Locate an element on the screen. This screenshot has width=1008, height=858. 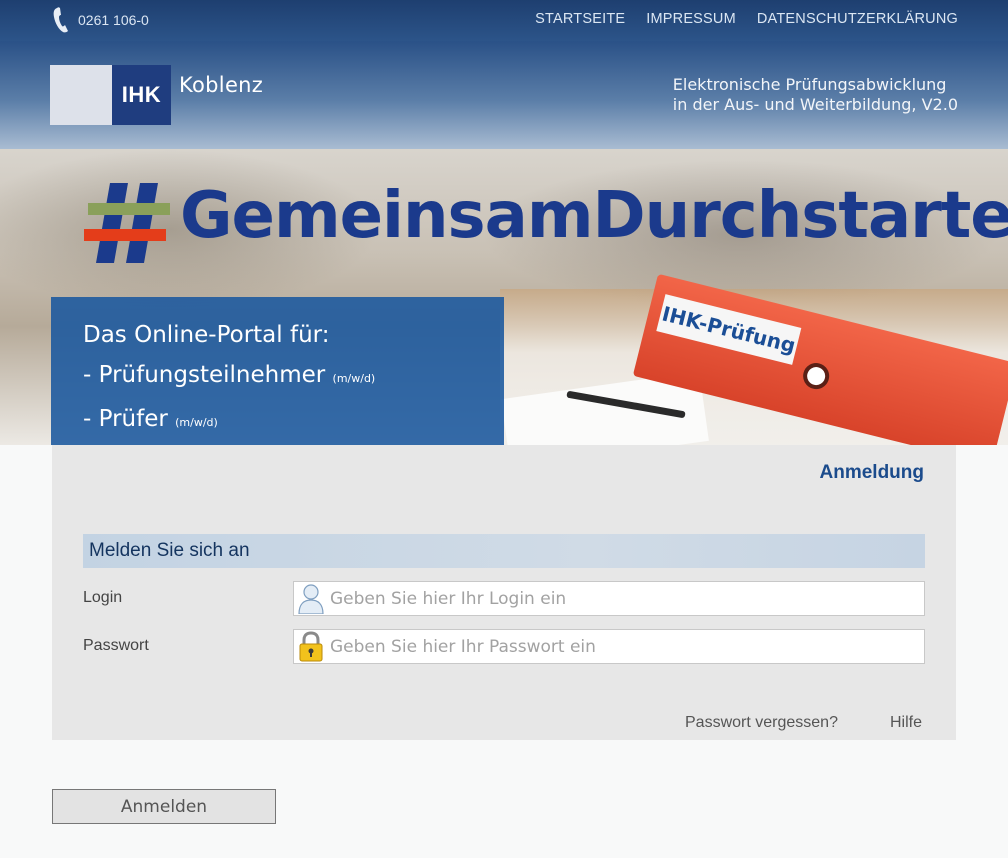
portal-line-3-text: - Prüfer is located at coordinates (125, 419).